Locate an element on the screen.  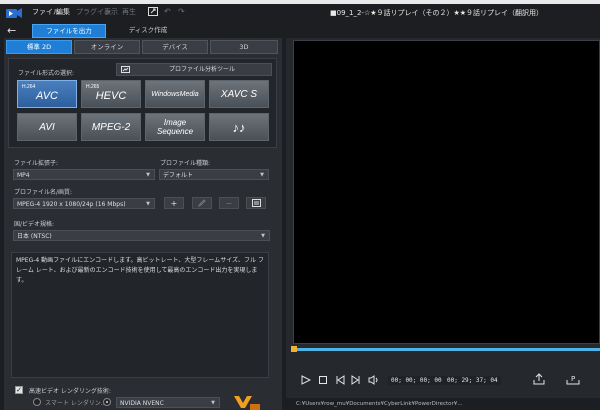
tab-disc-creation: ディスク作成 is located at coordinates (148, 30).